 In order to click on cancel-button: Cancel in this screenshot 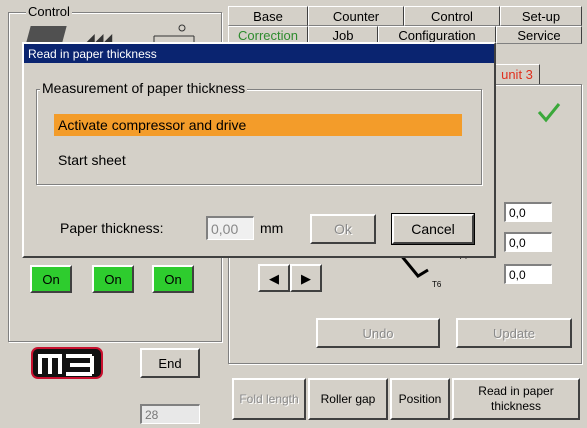, I will do `click(433, 229)`.